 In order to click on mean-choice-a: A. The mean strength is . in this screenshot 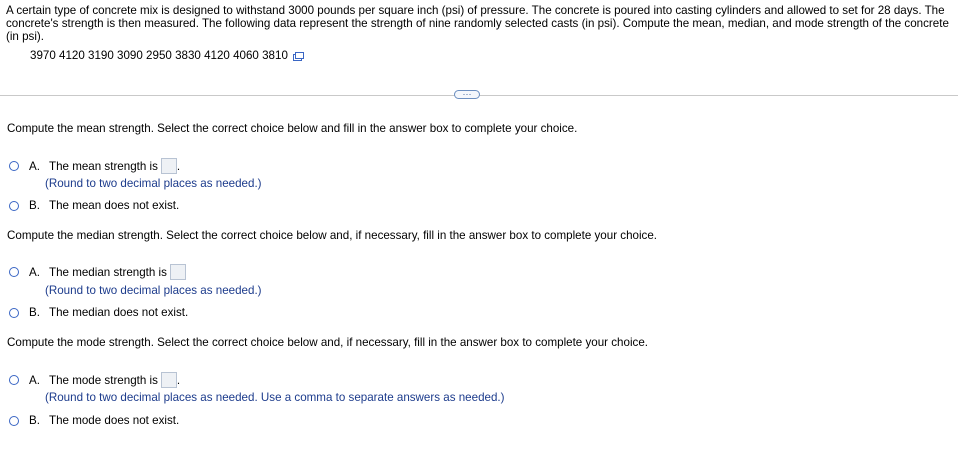, I will do `click(94, 166)`.